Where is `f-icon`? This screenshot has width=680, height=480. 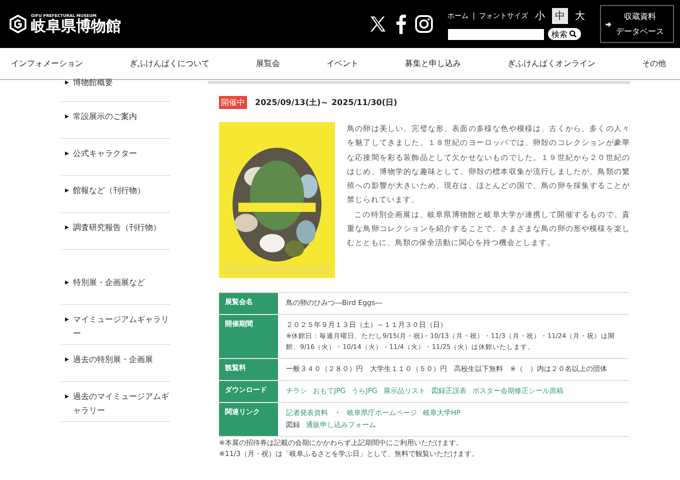 f-icon is located at coordinates (400, 24).